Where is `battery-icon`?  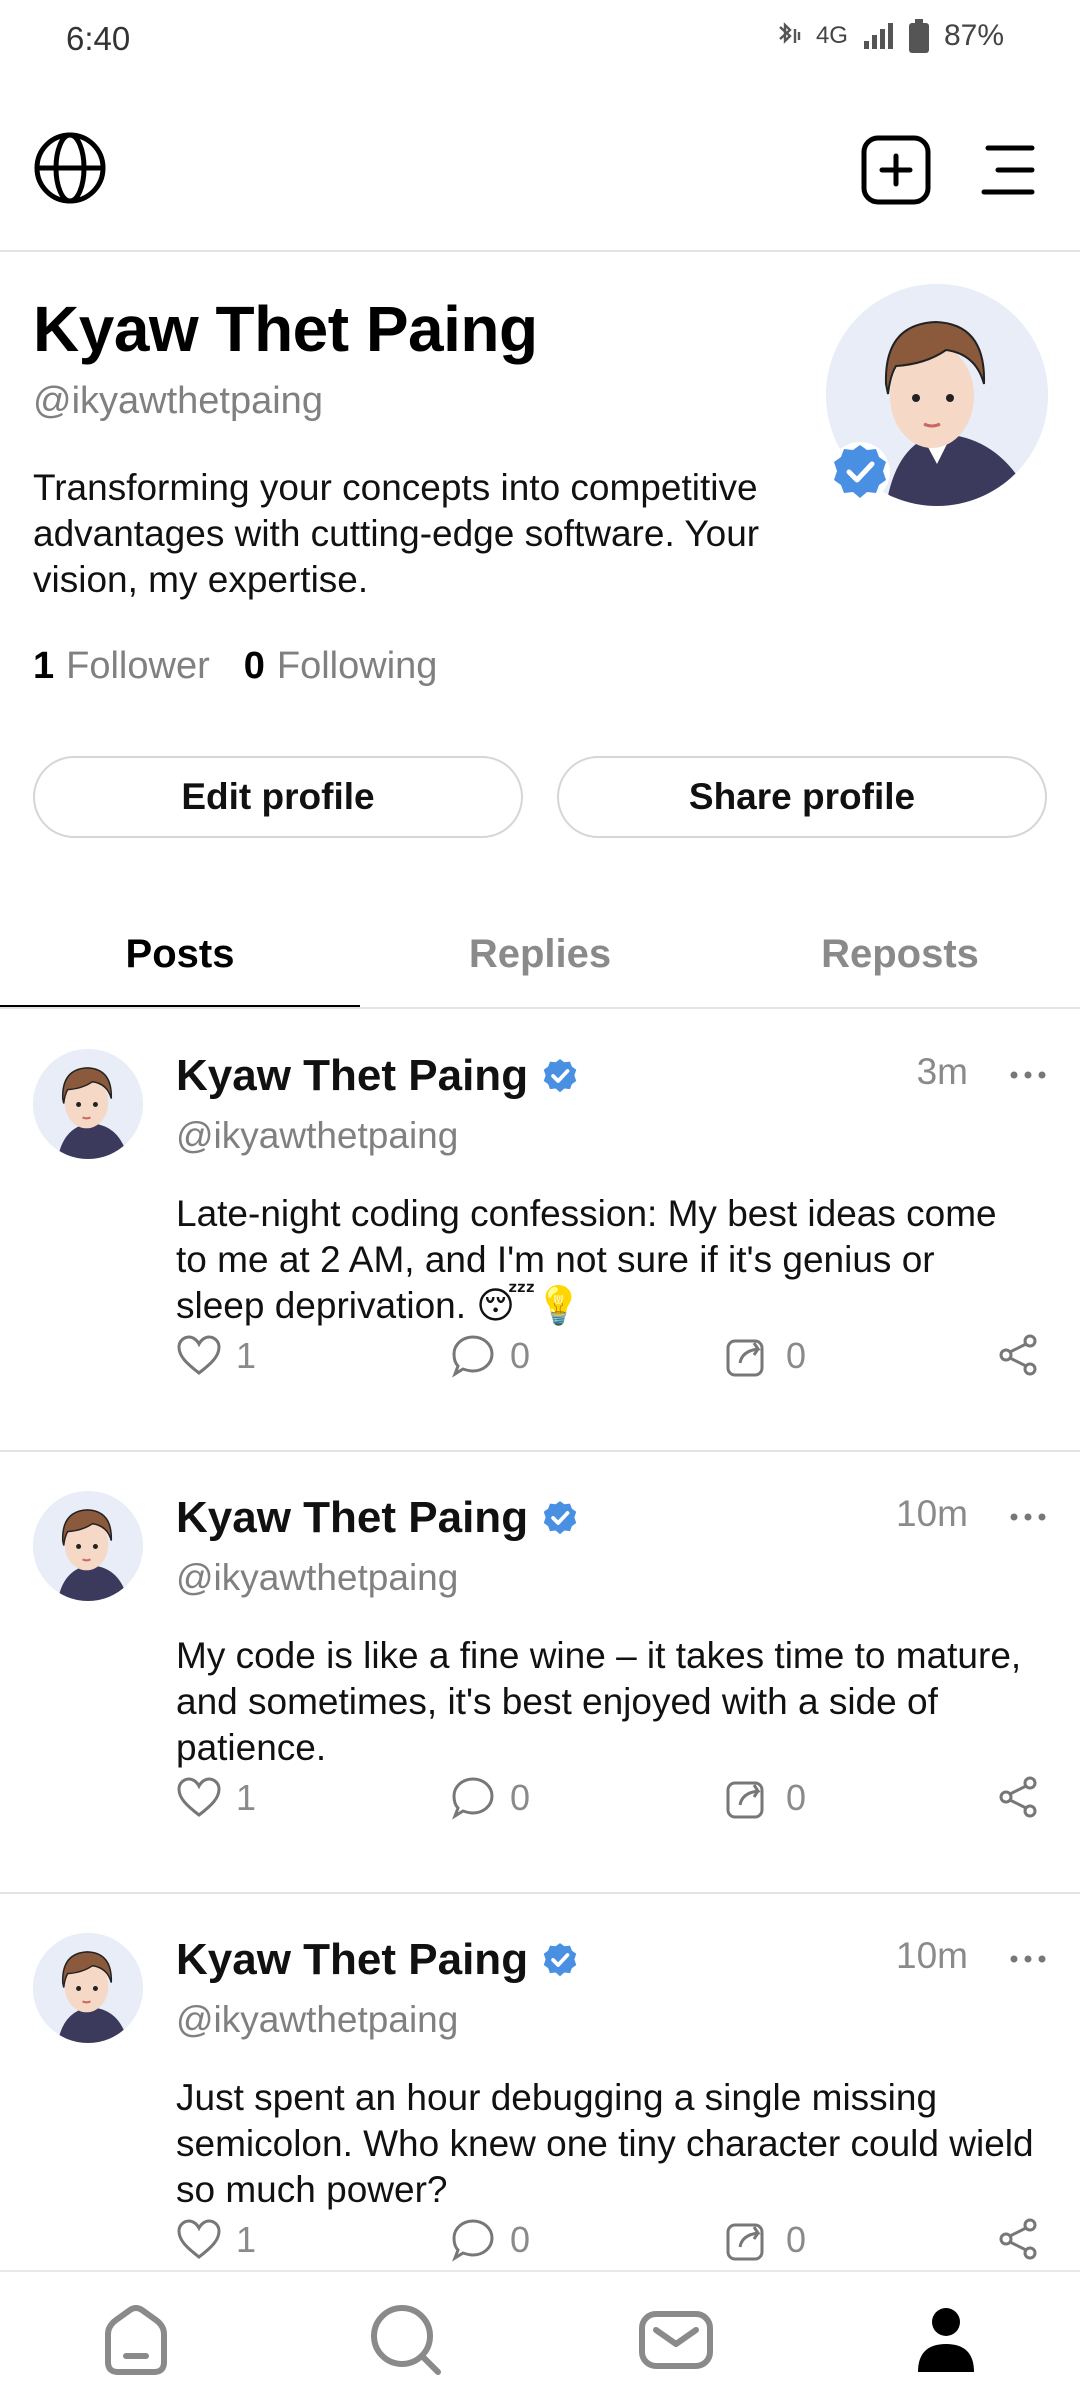
battery-icon is located at coordinates (918, 36).